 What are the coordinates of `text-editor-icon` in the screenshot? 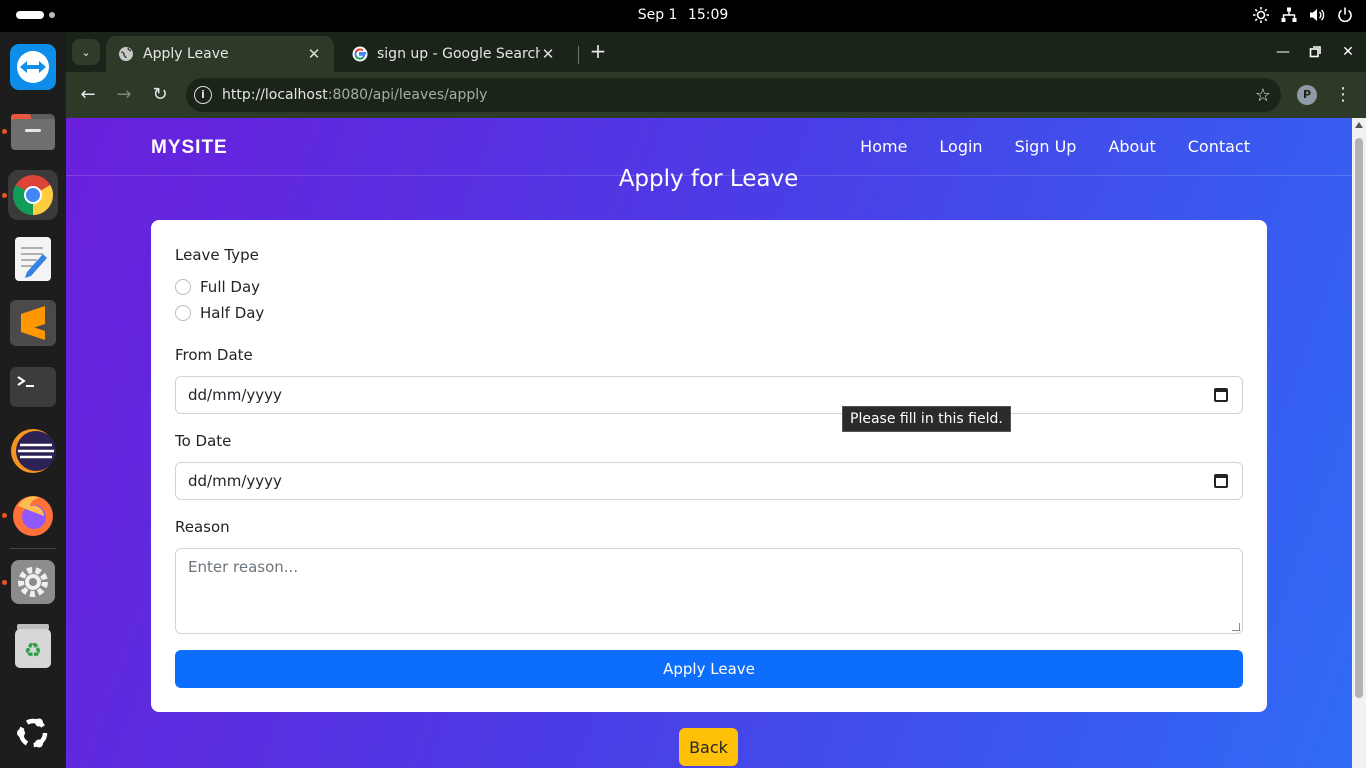 It's located at (33, 259).